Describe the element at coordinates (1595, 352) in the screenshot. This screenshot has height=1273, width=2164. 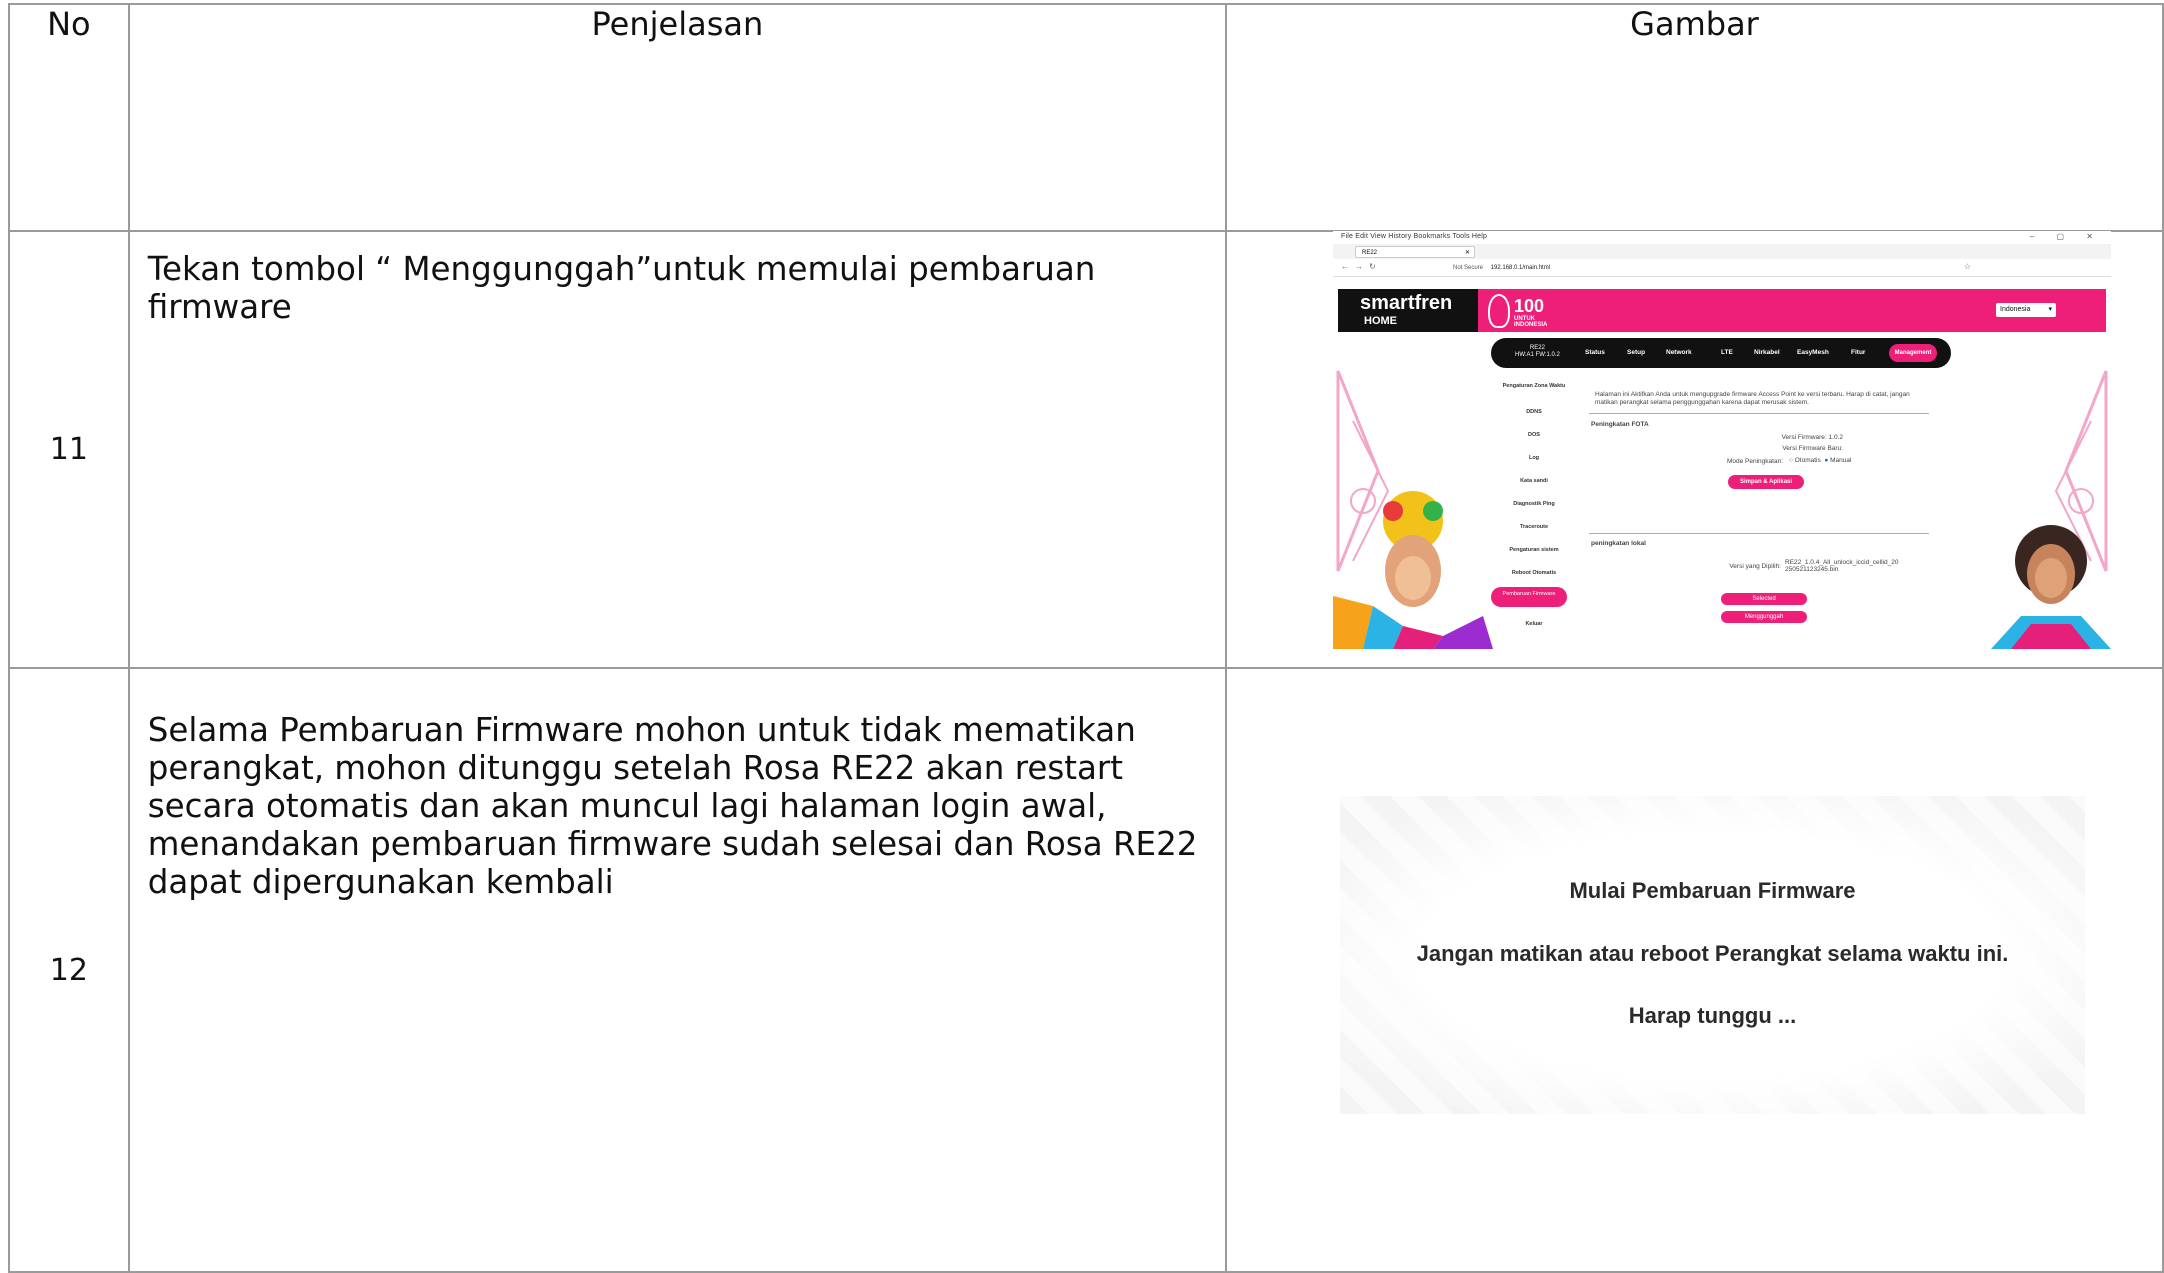
I see `nav-status: Status` at that location.